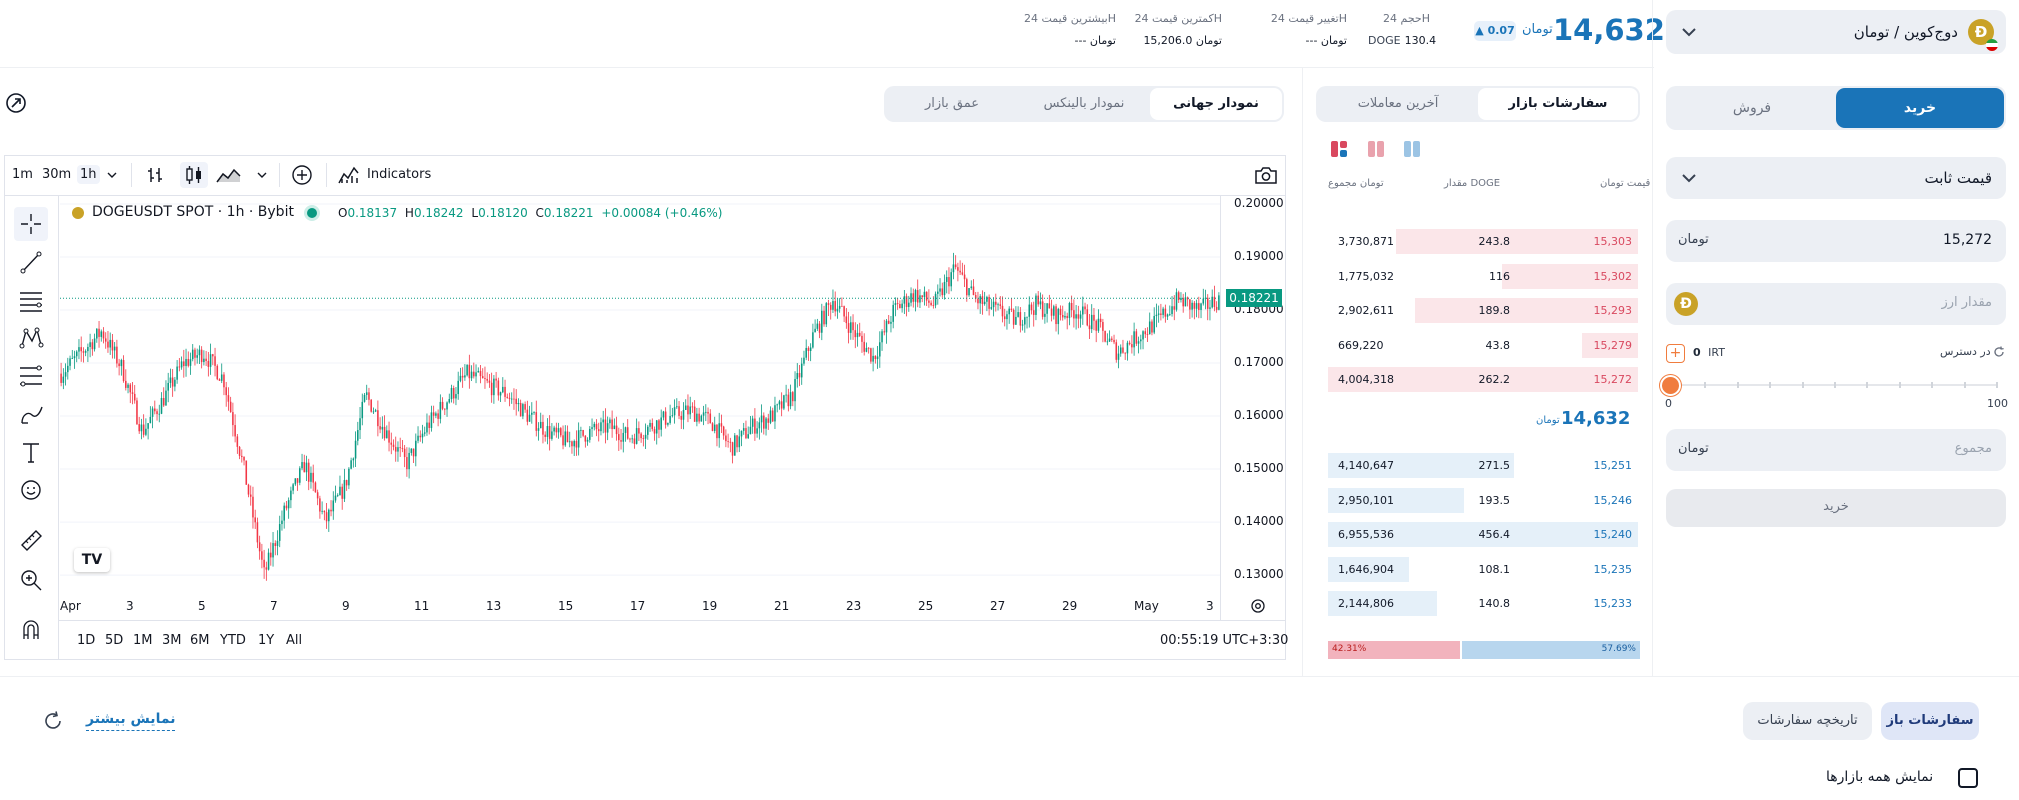 This screenshot has width=2019, height=800. I want to click on pattern-tool-icon, so click(31, 338).